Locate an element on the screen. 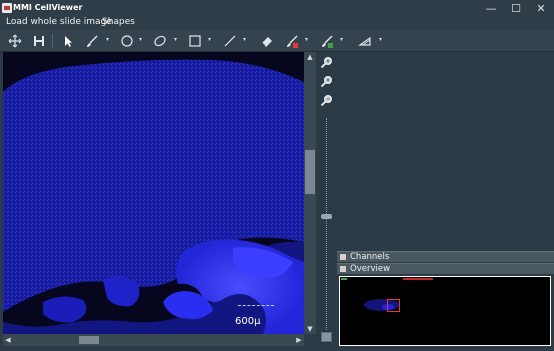 The image size is (554, 351). scroll-right-icon: ▶ is located at coordinates (299, 340).